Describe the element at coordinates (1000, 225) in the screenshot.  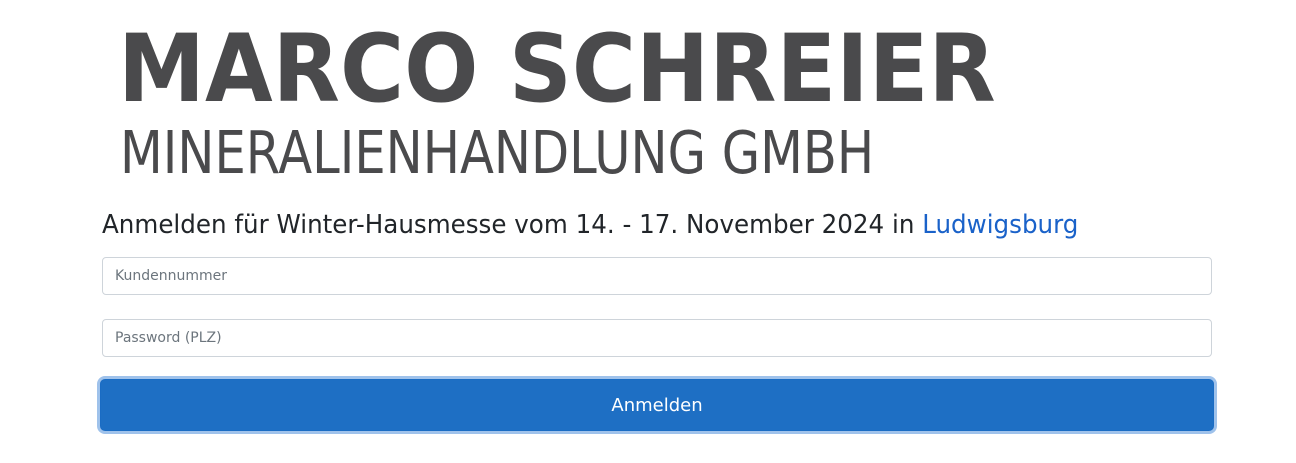
I see `location-link: Ludwigsburg` at that location.